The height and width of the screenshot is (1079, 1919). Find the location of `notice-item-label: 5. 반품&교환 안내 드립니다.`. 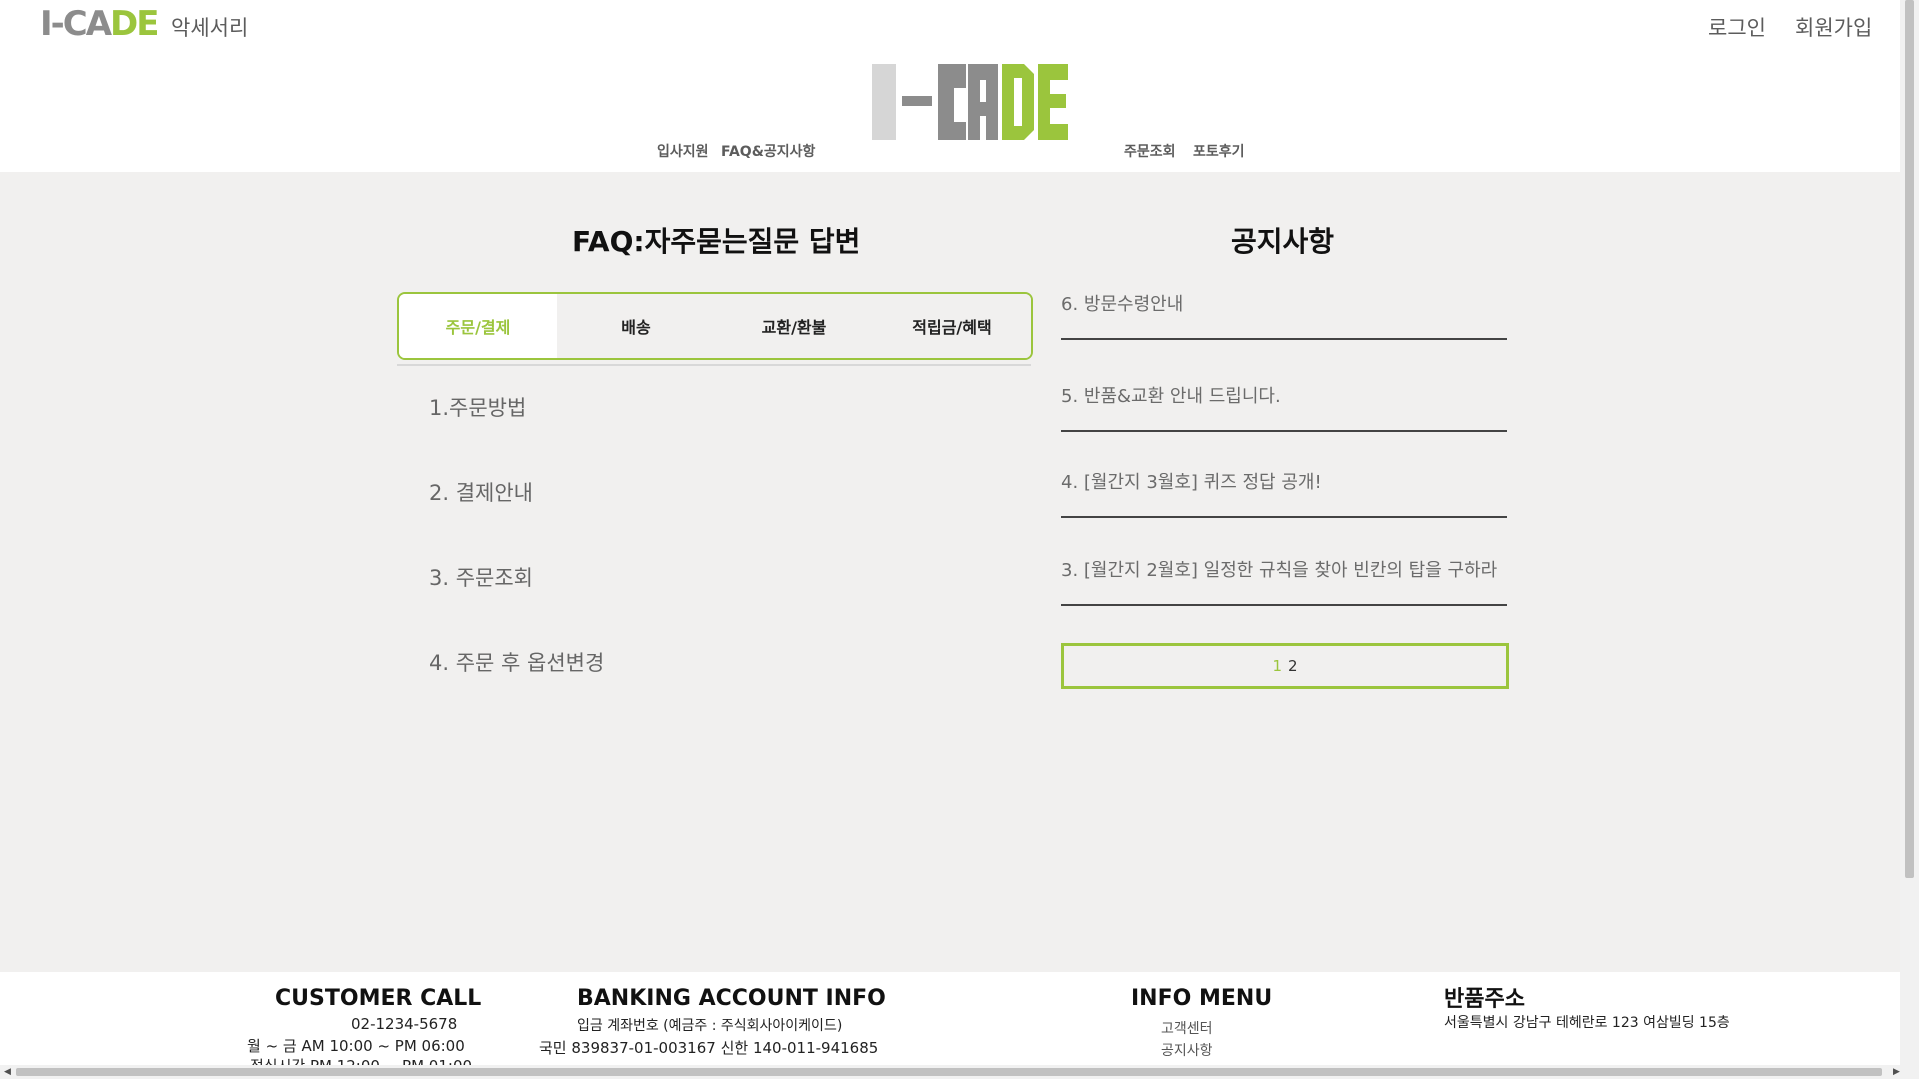

notice-item-label: 5. 반품&교환 안내 드립니다. is located at coordinates (1171, 396).